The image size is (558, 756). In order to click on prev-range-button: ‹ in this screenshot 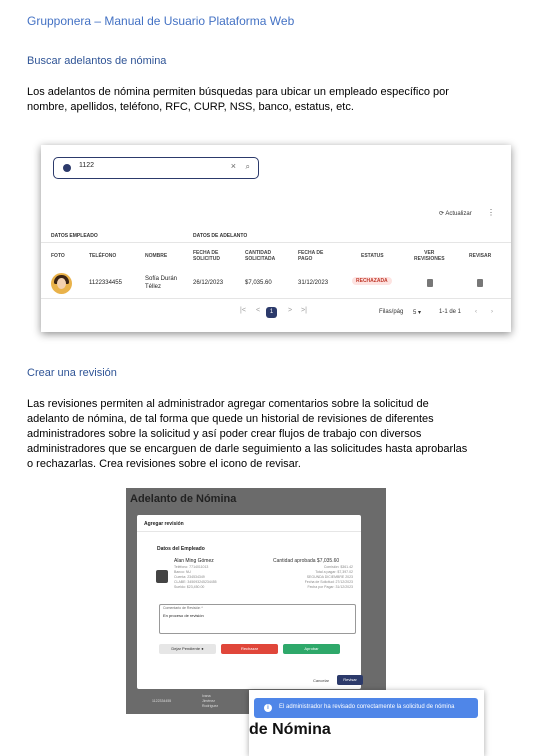, I will do `click(476, 312)`.